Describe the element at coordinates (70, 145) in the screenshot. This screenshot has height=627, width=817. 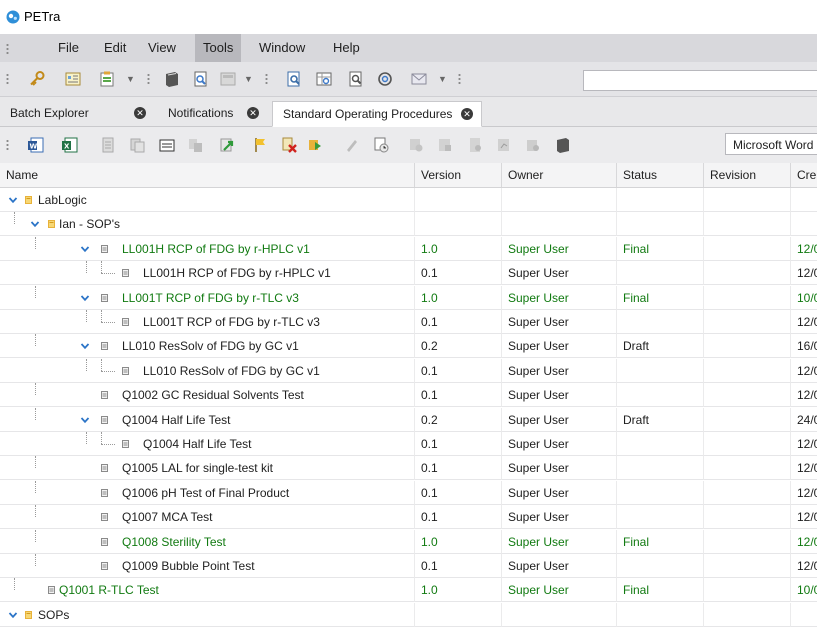
I see `excel-icon: X` at that location.